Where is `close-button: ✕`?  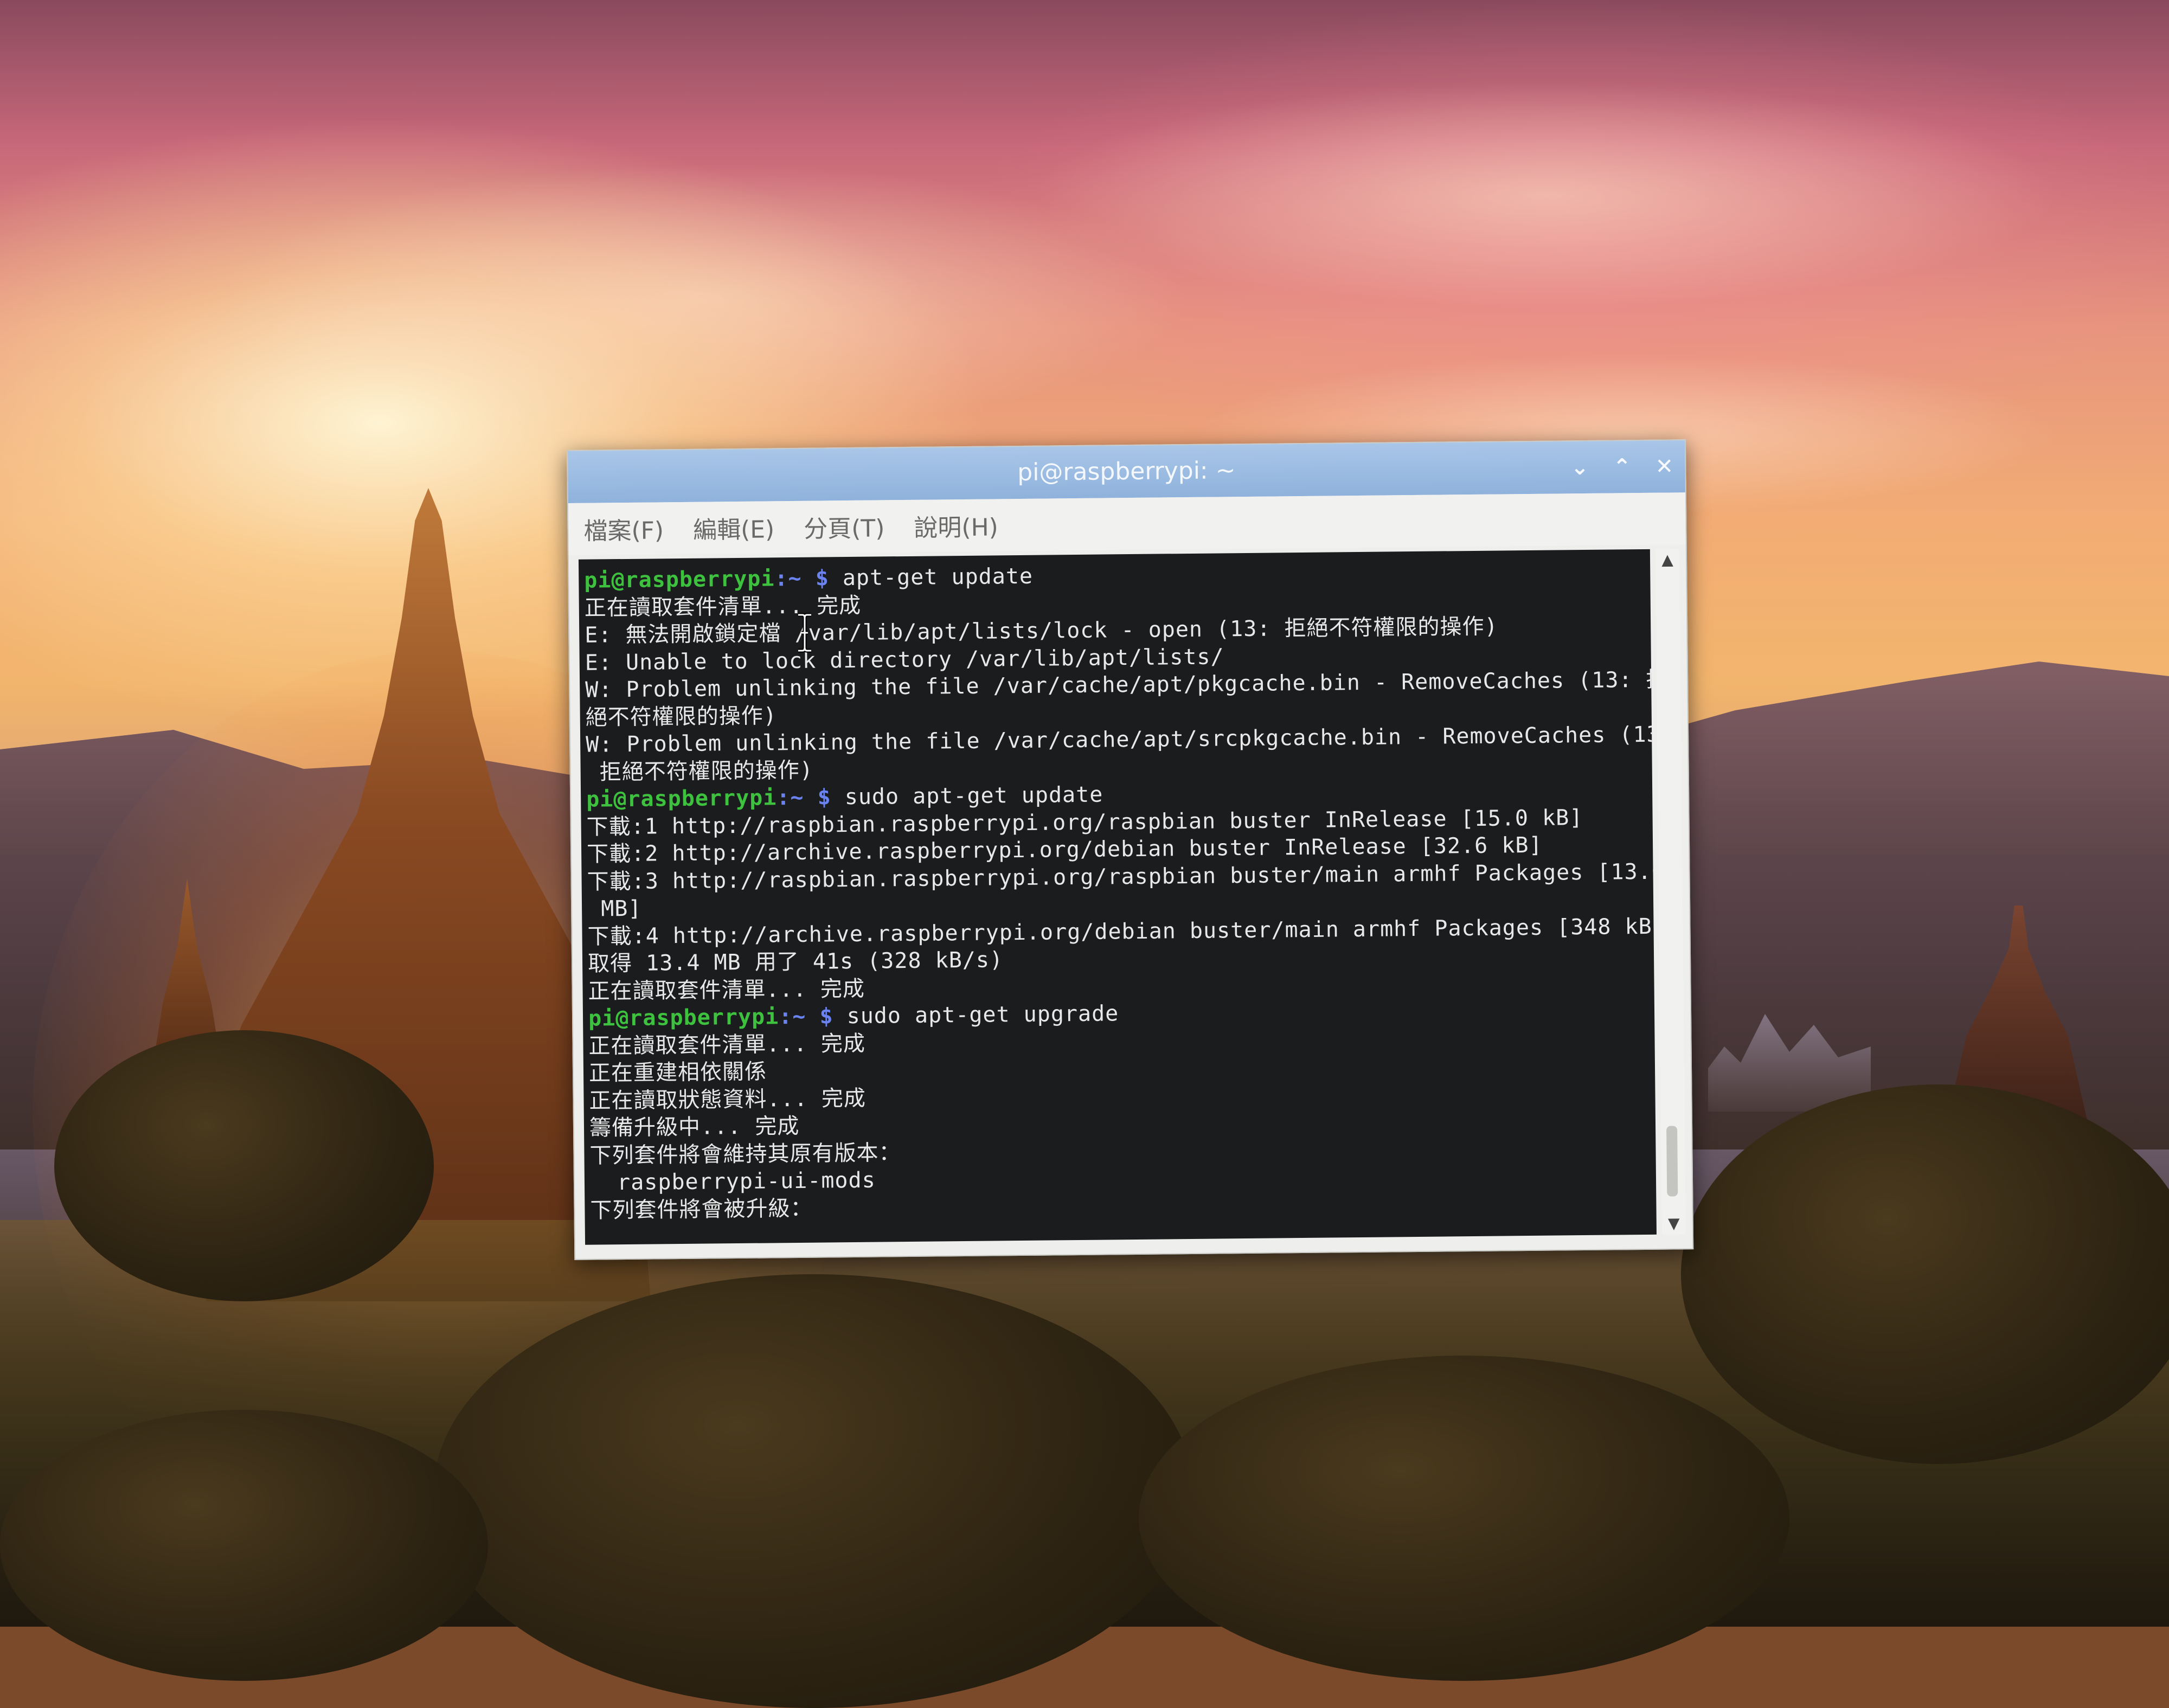
close-button: ✕ is located at coordinates (1665, 467).